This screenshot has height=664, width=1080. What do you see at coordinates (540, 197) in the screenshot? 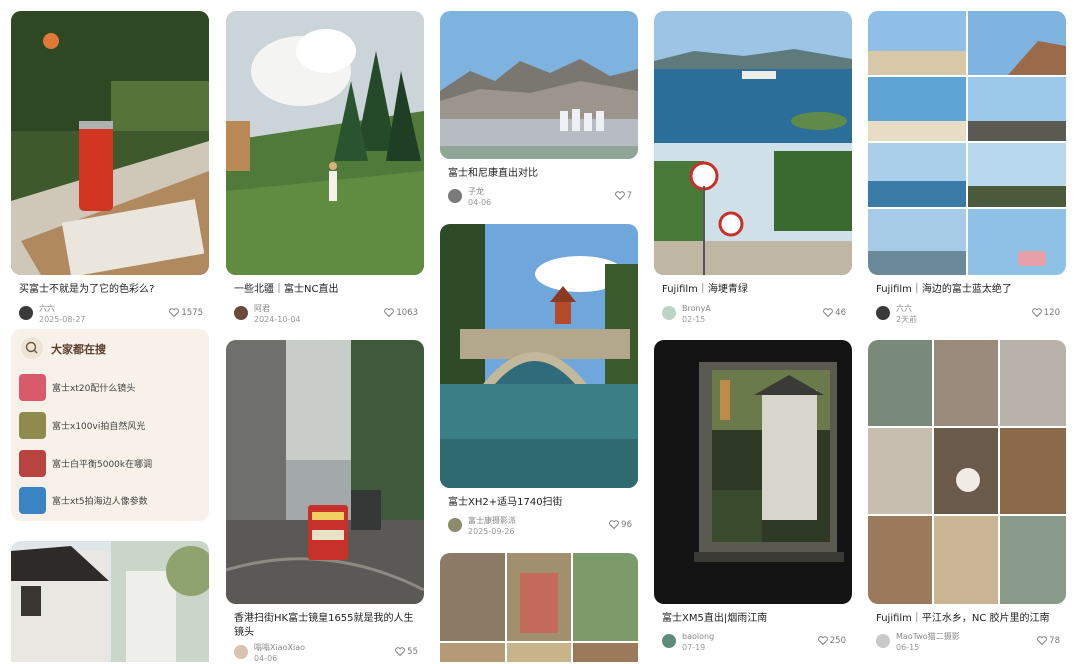
I see `note-meta: 子龙 04-06 7` at bounding box center [540, 197].